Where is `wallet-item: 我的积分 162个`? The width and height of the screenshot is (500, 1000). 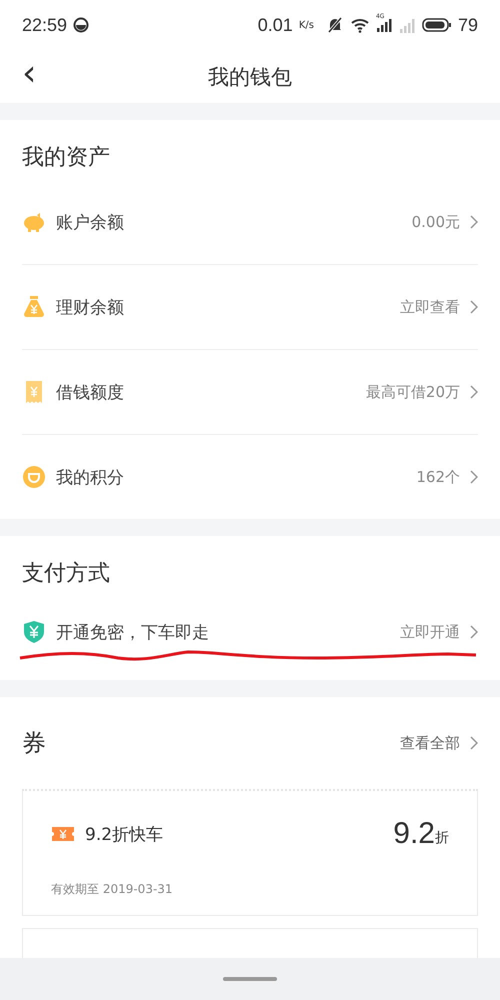 wallet-item: 我的积分 162个 is located at coordinates (250, 477).